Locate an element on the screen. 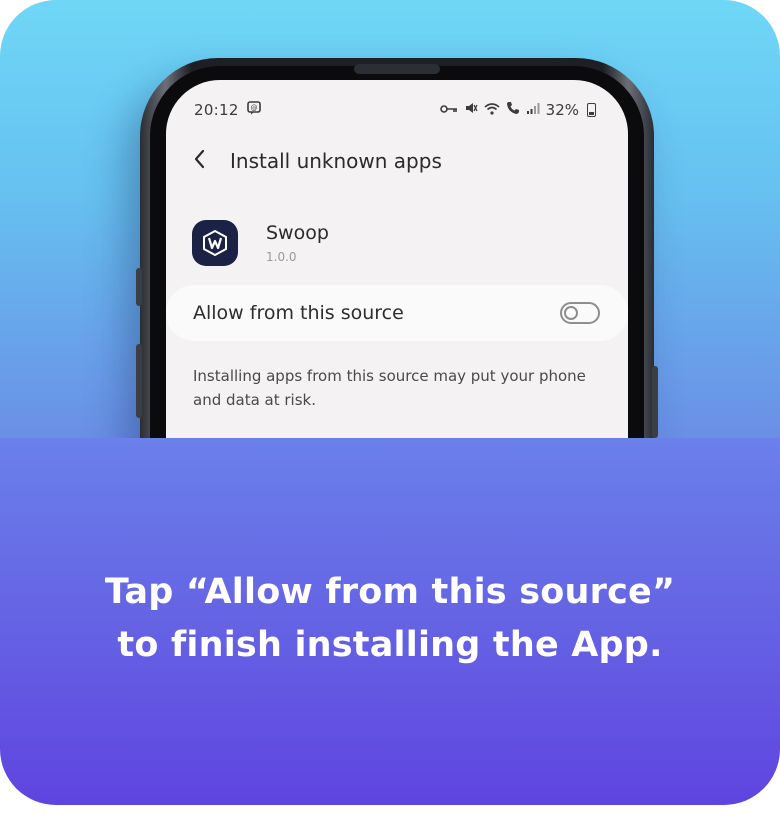 This screenshot has width=780, height=838. app-version: 1.0.0 is located at coordinates (281, 257).